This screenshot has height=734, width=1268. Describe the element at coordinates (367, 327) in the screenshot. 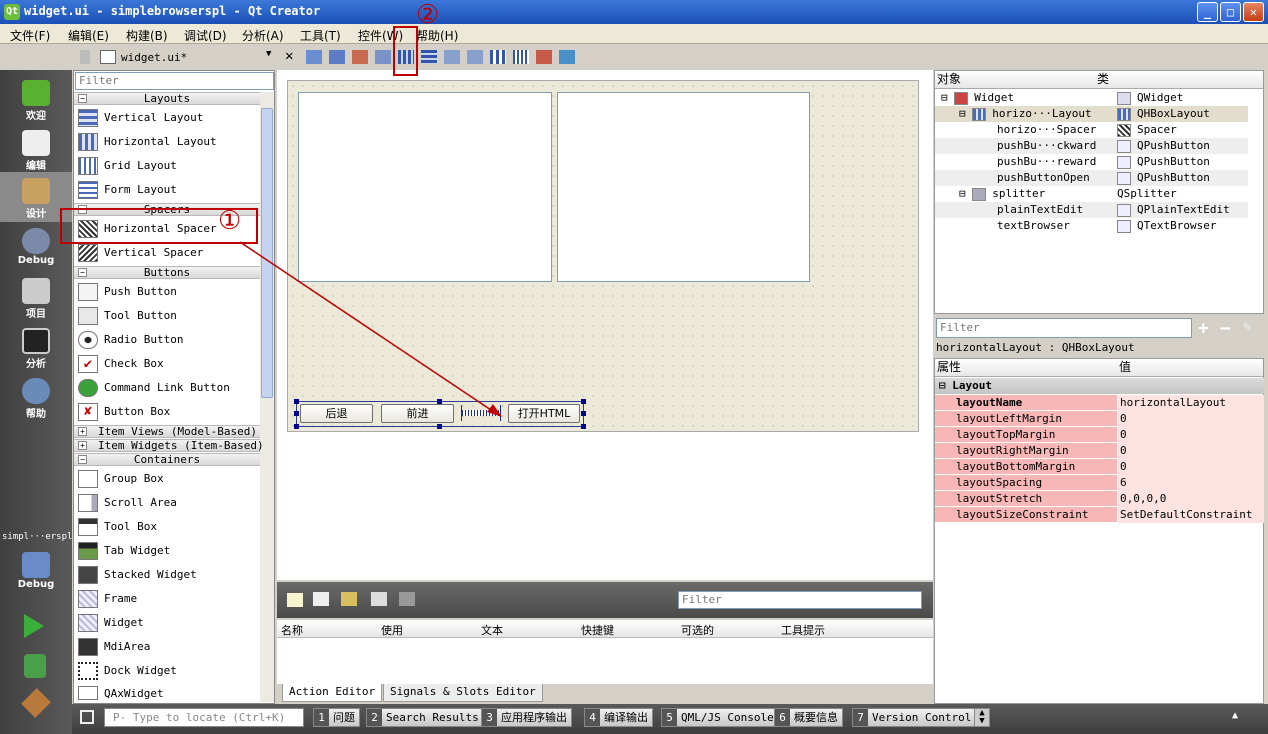

I see `annotation-arrow-line` at that location.